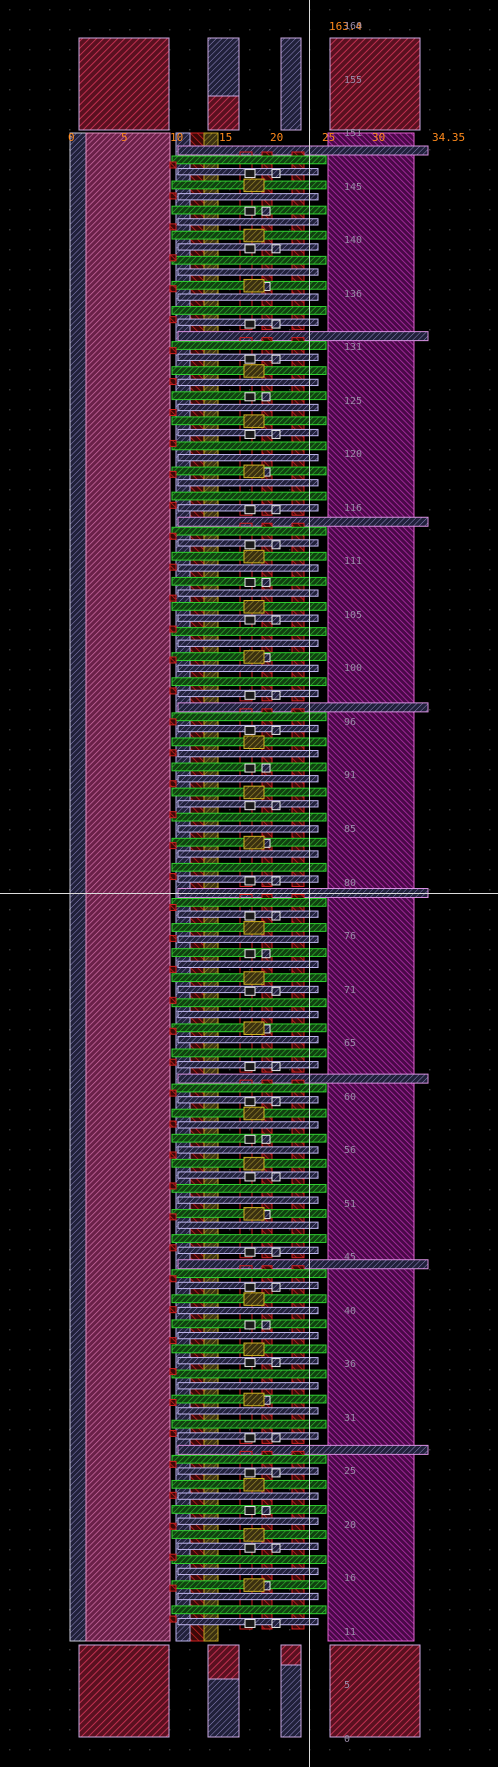  I want to click on pad-bottom-narrow-red, so click(291, 1655).